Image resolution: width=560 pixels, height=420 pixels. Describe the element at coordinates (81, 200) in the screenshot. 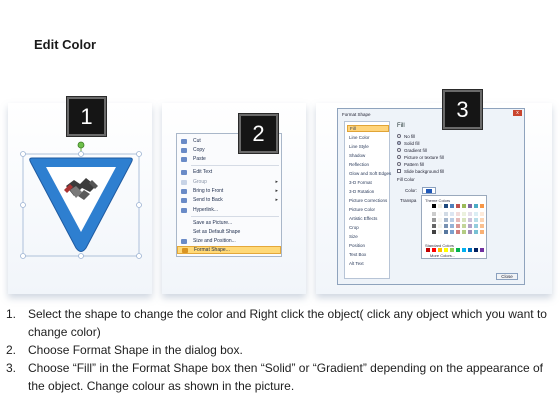

I see `triangle-shape` at that location.